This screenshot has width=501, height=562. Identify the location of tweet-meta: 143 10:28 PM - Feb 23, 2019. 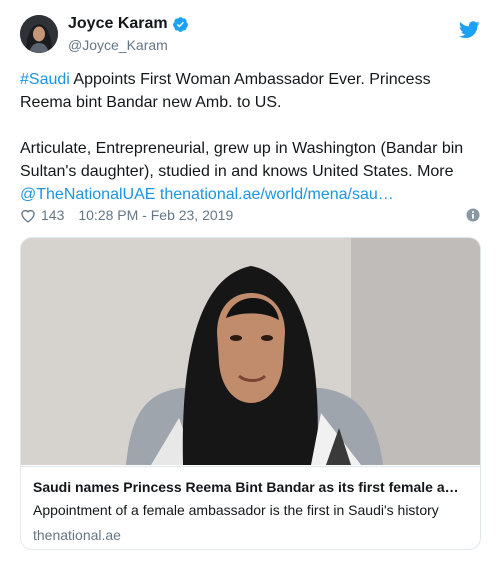
(250, 215).